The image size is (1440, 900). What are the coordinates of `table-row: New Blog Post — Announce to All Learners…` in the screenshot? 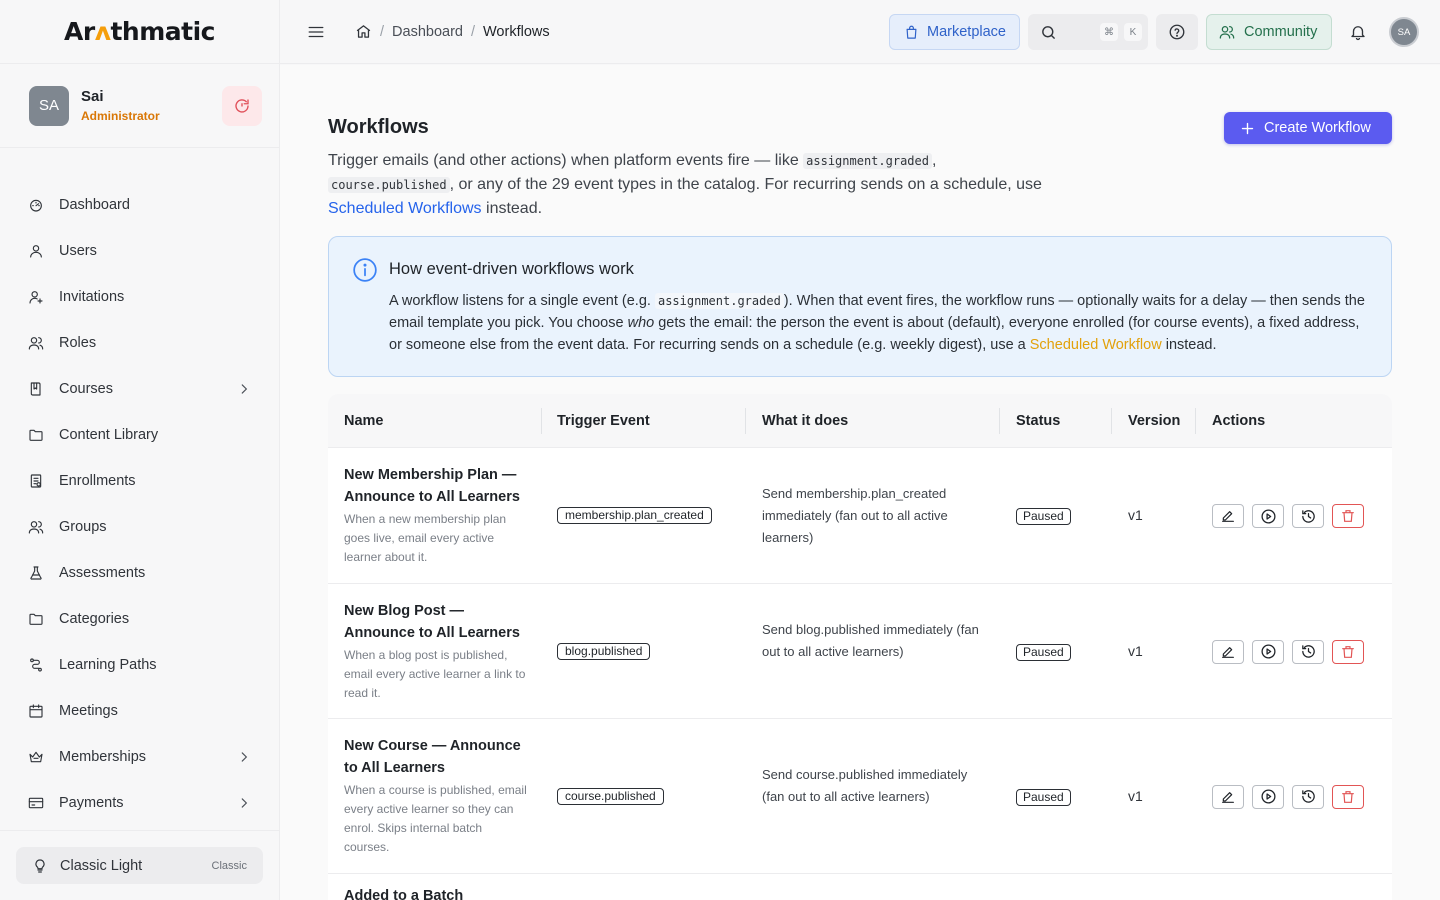 It's located at (860, 651).